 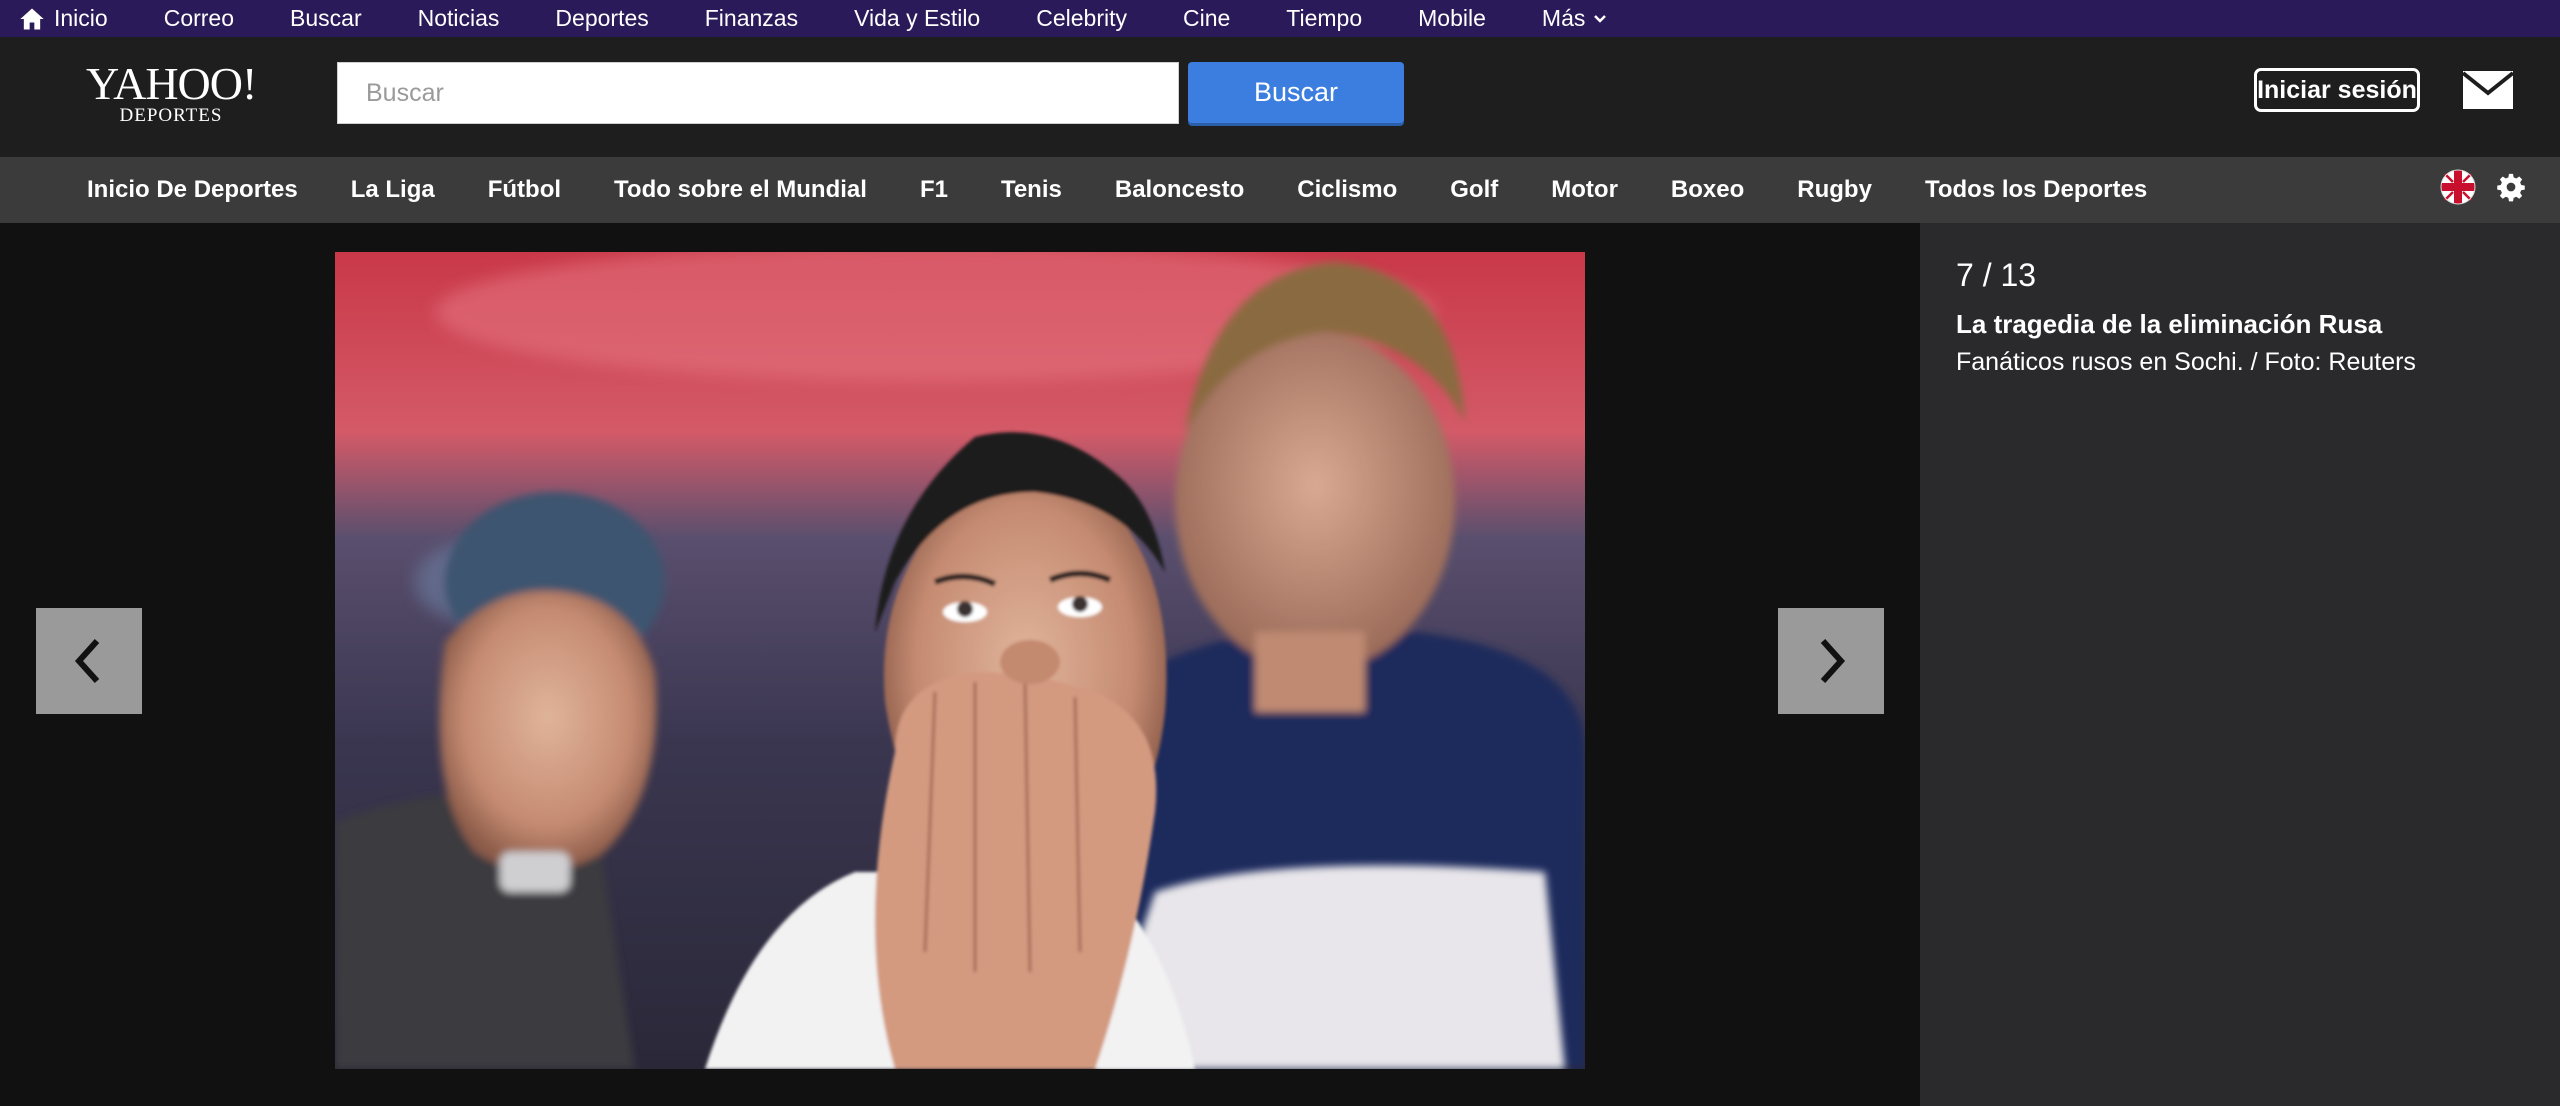 What do you see at coordinates (1179, 190) in the screenshot?
I see `sportsnav-item-baloncesto: Baloncesto` at bounding box center [1179, 190].